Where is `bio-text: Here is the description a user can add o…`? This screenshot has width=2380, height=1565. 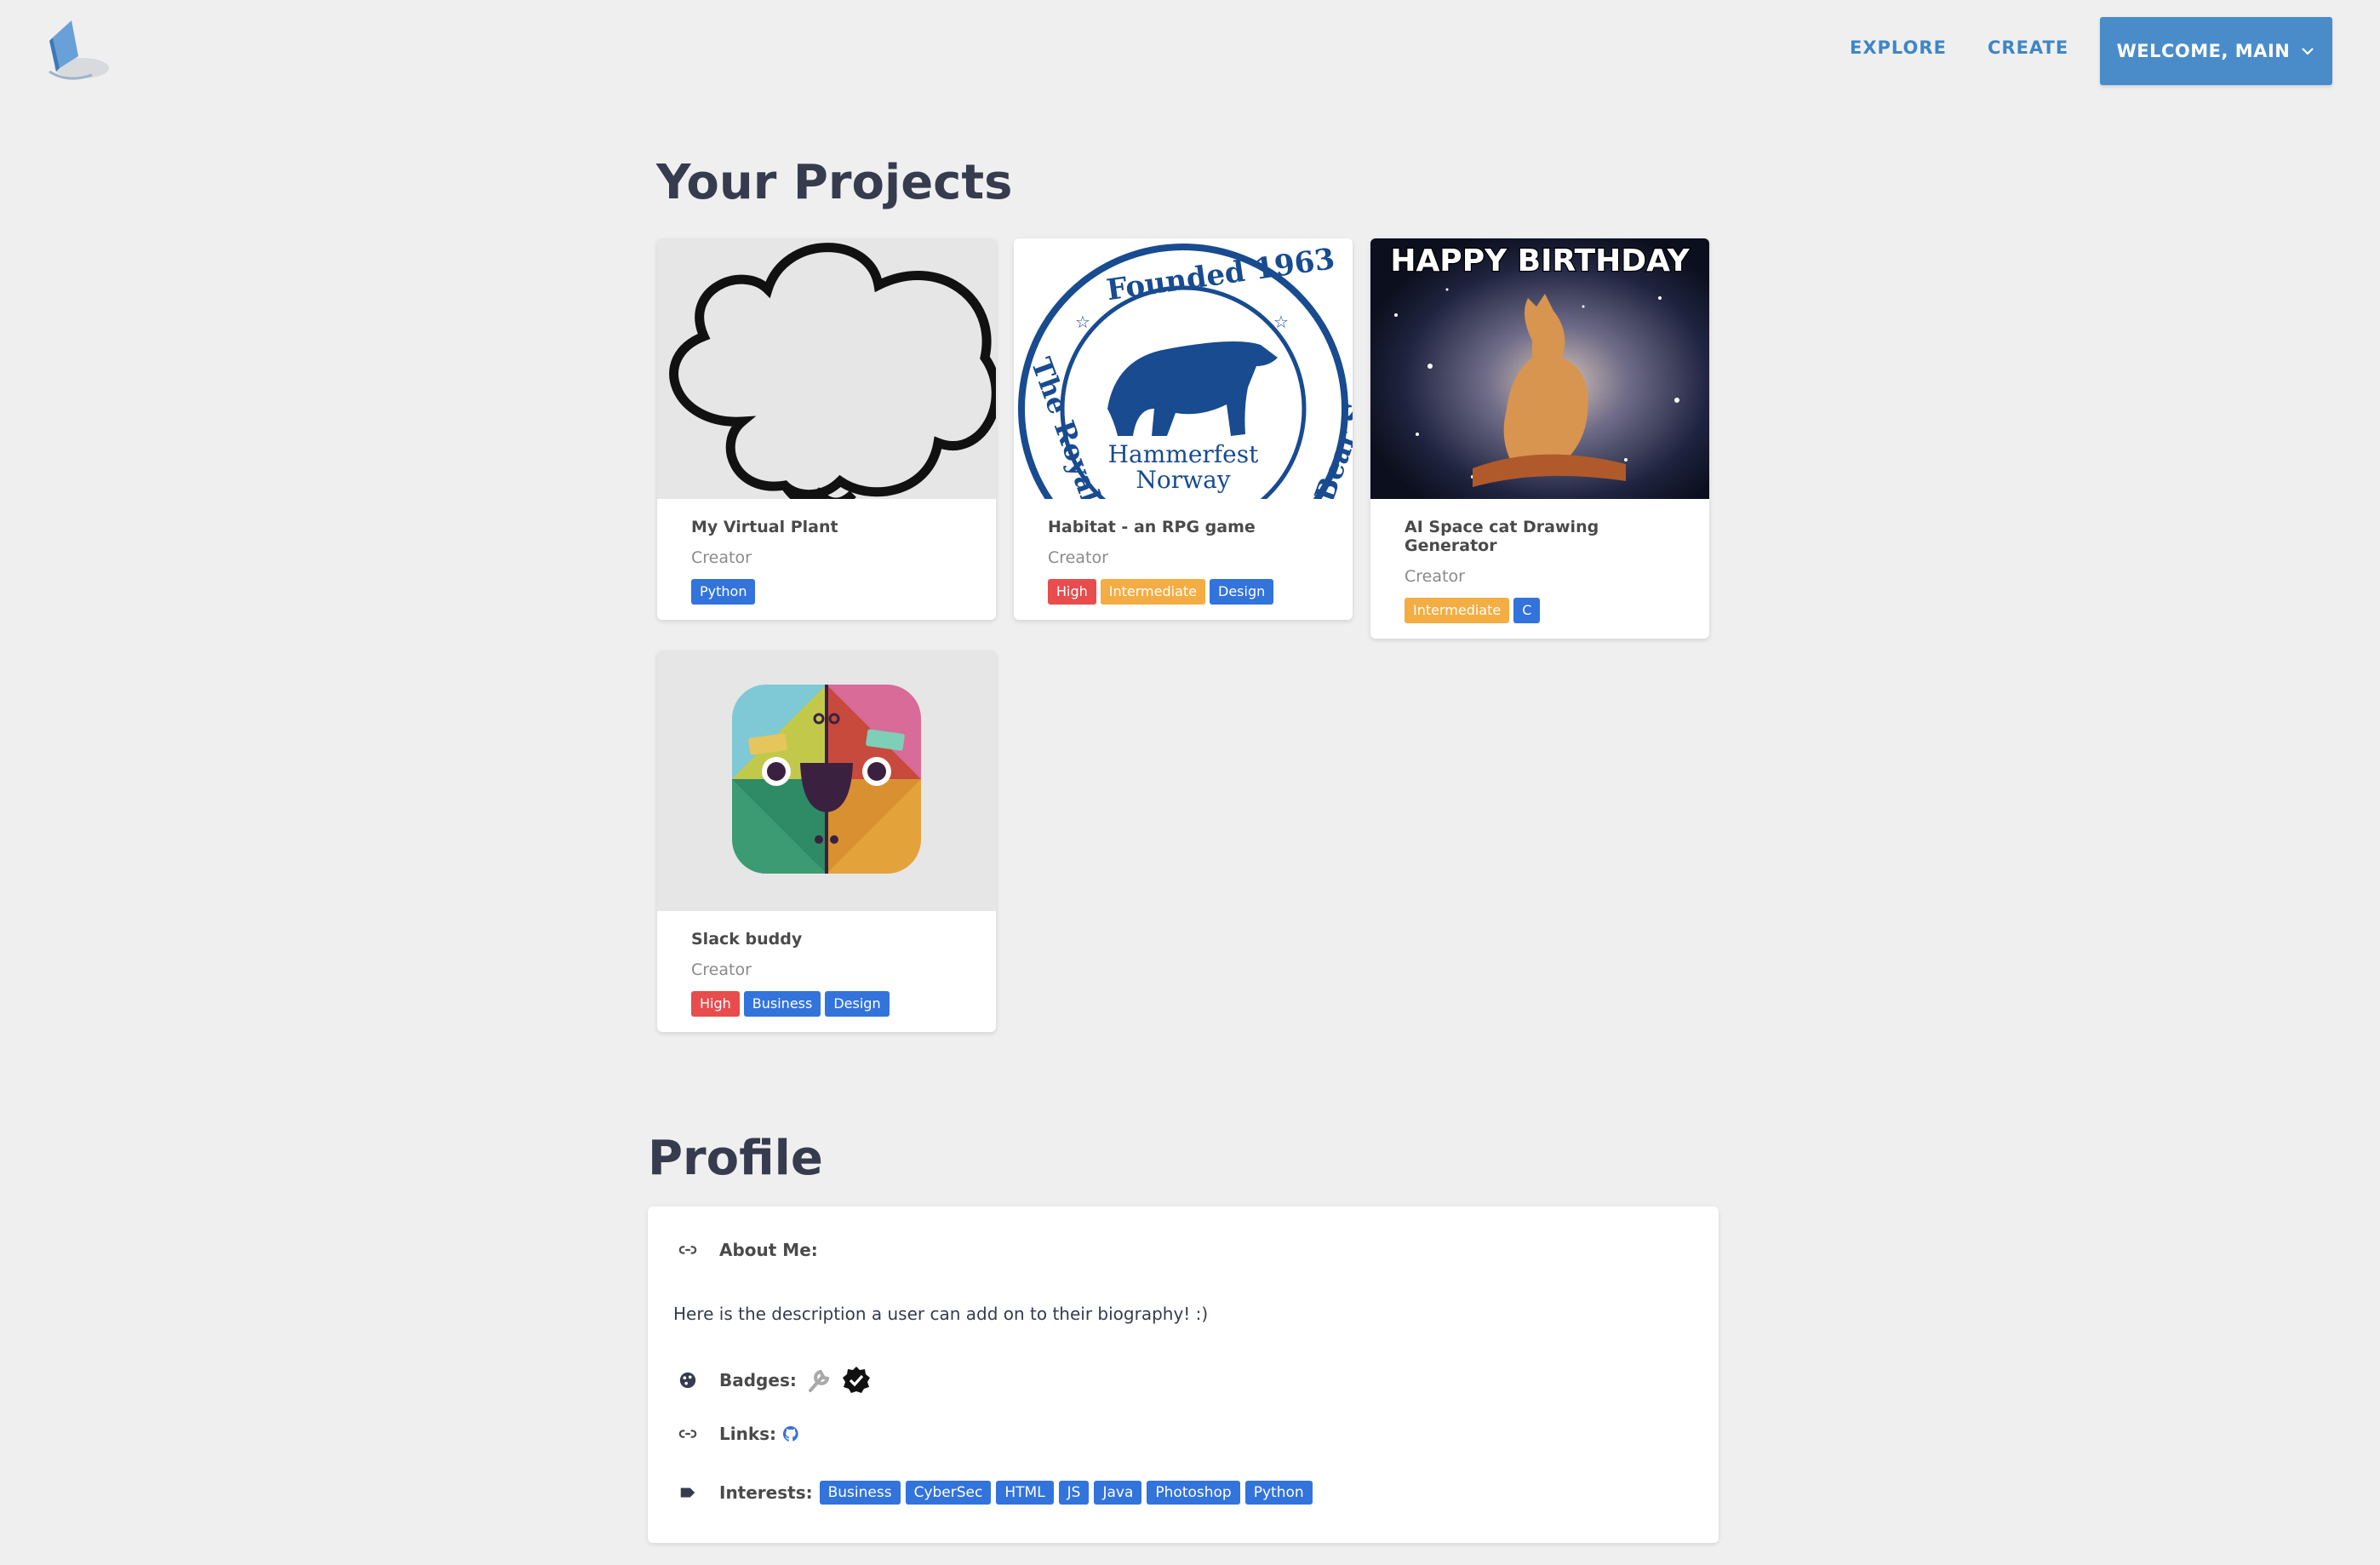
bio-text: Here is the description a user can add o… is located at coordinates (941, 1314).